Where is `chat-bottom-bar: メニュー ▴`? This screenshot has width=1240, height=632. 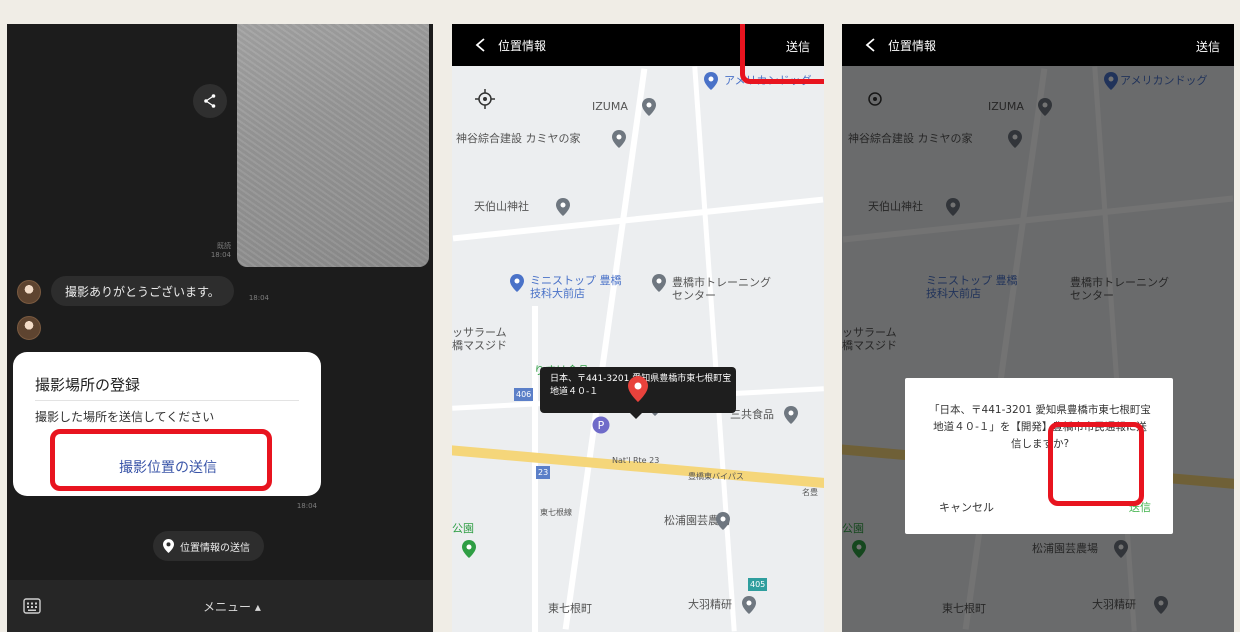
chat-bottom-bar: メニュー ▴ is located at coordinates (220, 606).